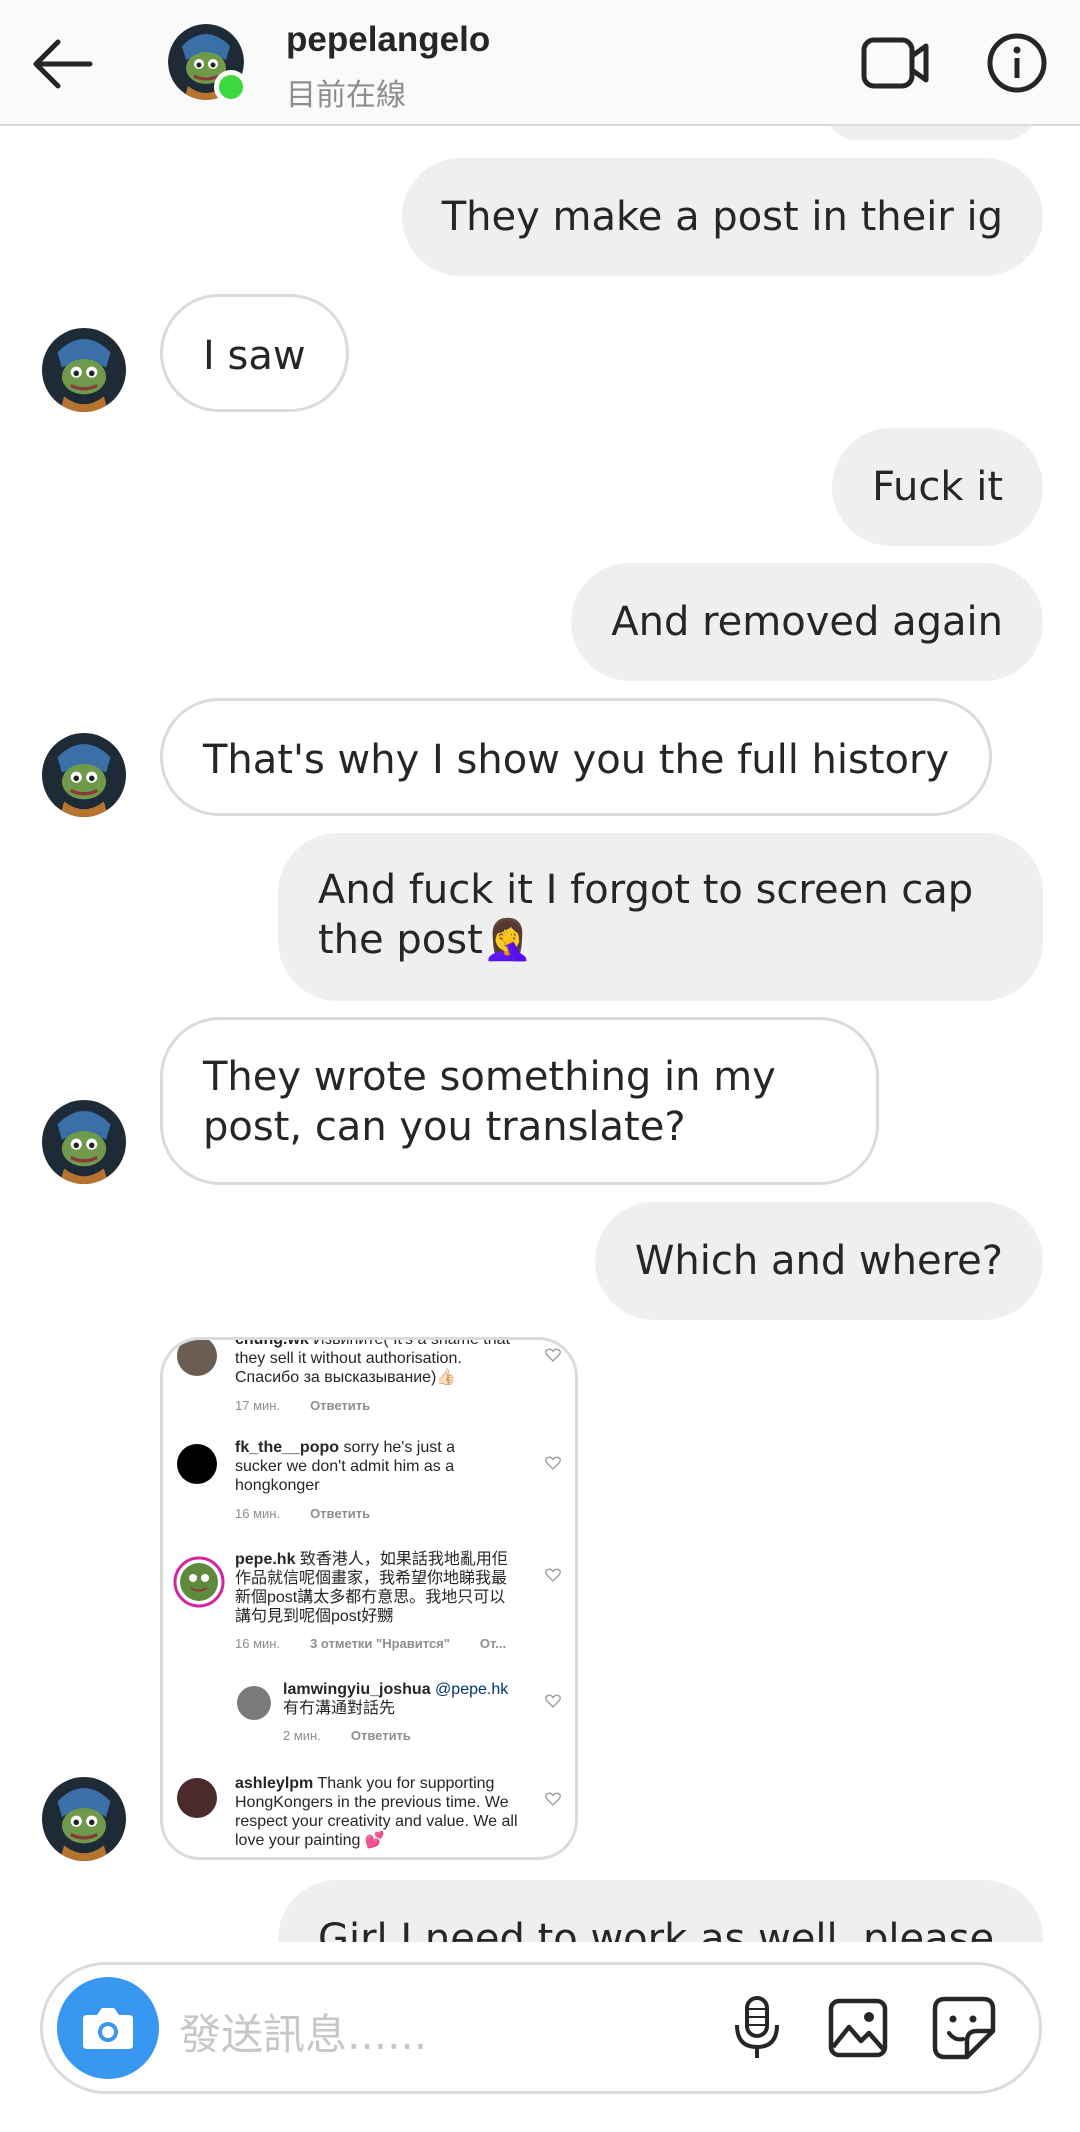  What do you see at coordinates (254, 353) in the screenshot?
I see `message-bubble-incoming: I saw` at bounding box center [254, 353].